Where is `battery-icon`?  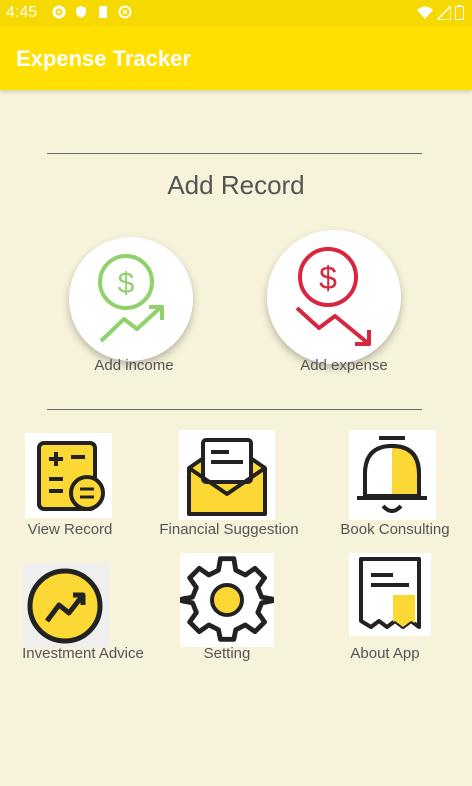 battery-icon is located at coordinates (459, 15).